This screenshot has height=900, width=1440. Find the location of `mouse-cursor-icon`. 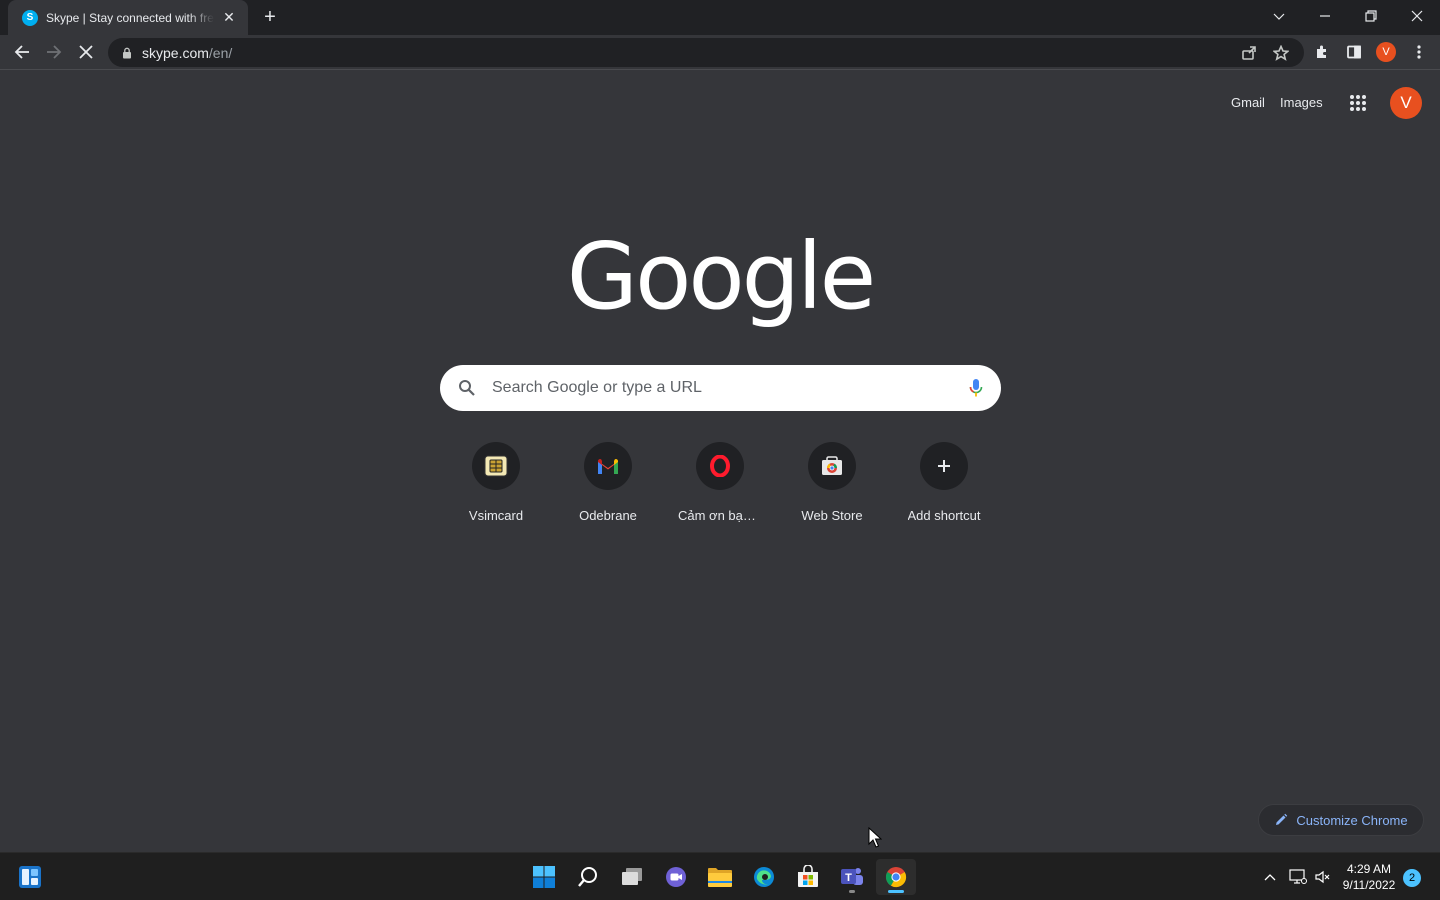

mouse-cursor-icon is located at coordinates (875, 840).